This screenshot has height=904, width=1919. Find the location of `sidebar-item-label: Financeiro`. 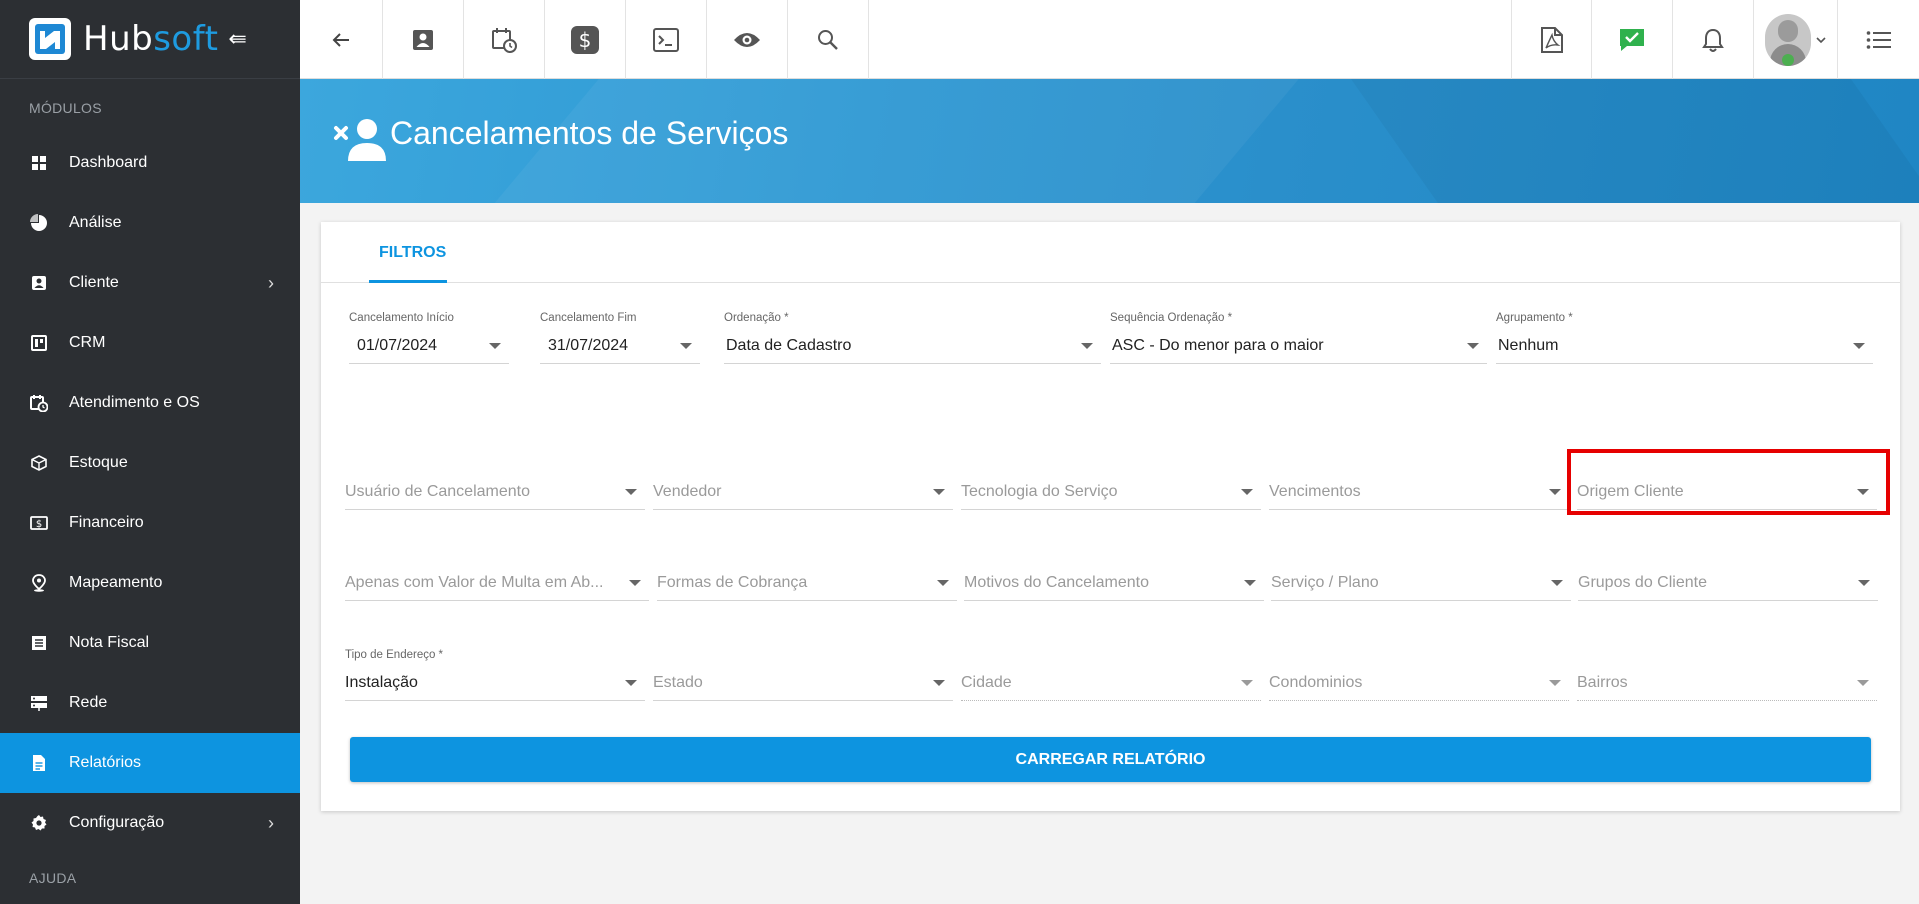

sidebar-item-label: Financeiro is located at coordinates (106, 522).